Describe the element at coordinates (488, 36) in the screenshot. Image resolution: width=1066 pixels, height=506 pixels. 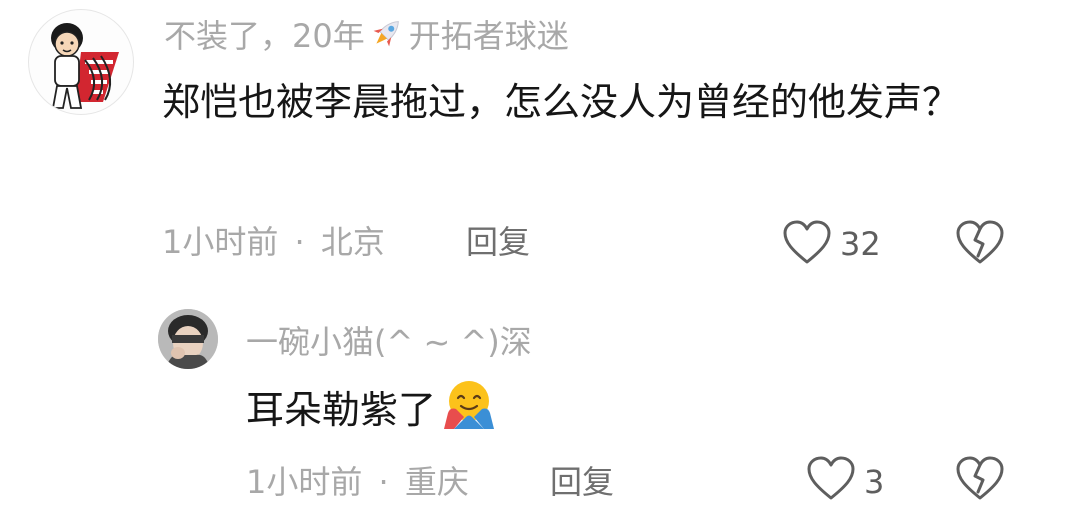
I see `username-suffix: 开拓者球迷` at that location.